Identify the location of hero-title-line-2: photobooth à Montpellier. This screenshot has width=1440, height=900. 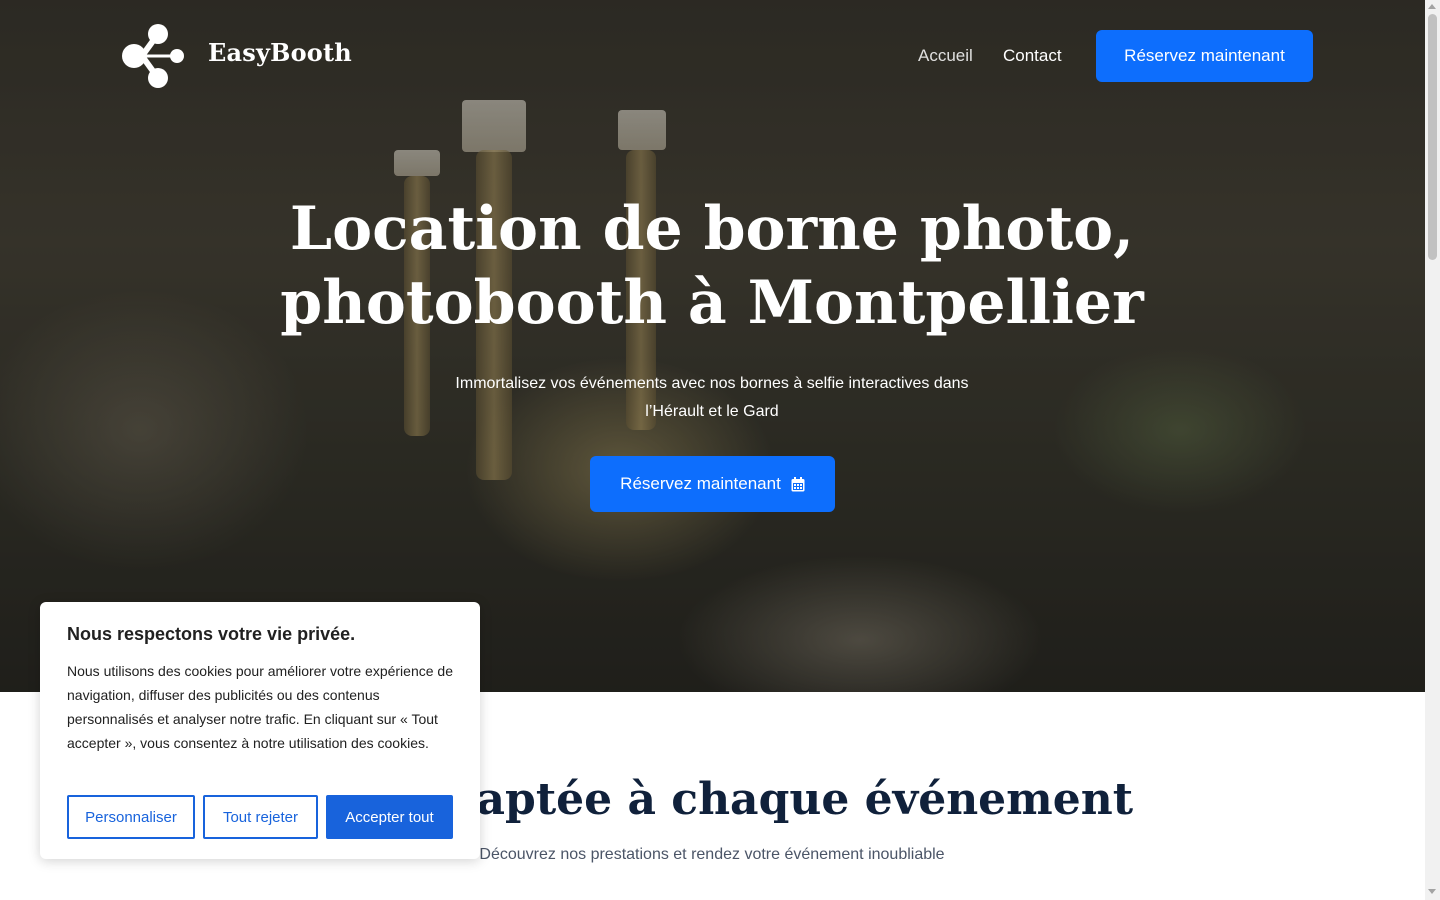
(712, 303).